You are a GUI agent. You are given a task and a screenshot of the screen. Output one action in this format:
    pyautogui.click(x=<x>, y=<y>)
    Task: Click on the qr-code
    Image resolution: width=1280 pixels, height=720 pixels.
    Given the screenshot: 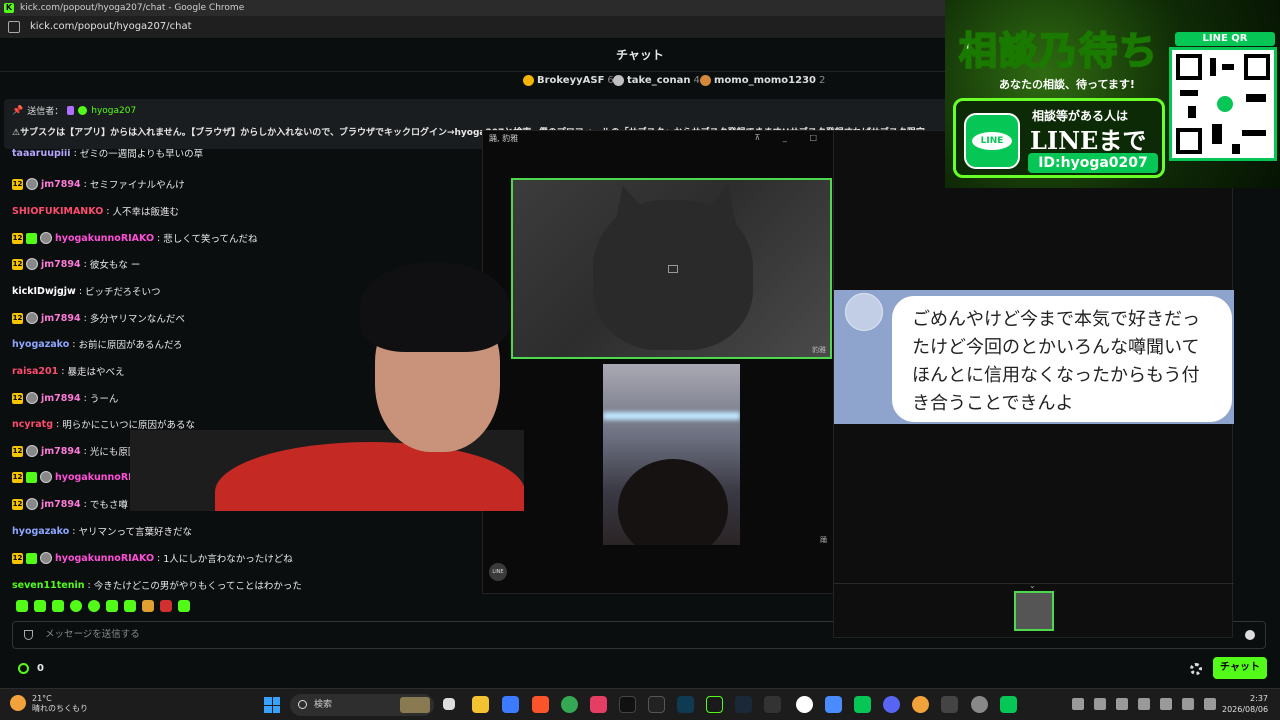 What is the action you would take?
    pyautogui.click(x=1223, y=104)
    